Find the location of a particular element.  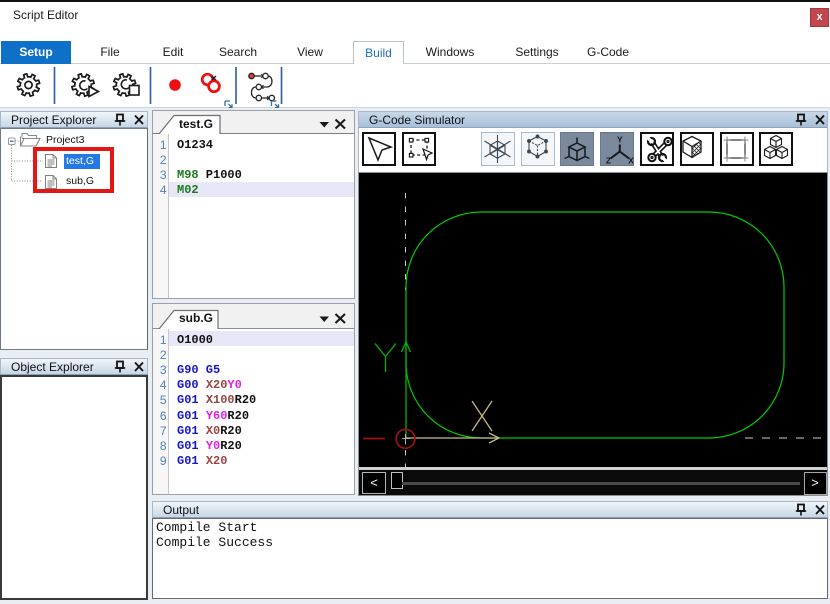

svg-text: X is located at coordinates (631, 161).